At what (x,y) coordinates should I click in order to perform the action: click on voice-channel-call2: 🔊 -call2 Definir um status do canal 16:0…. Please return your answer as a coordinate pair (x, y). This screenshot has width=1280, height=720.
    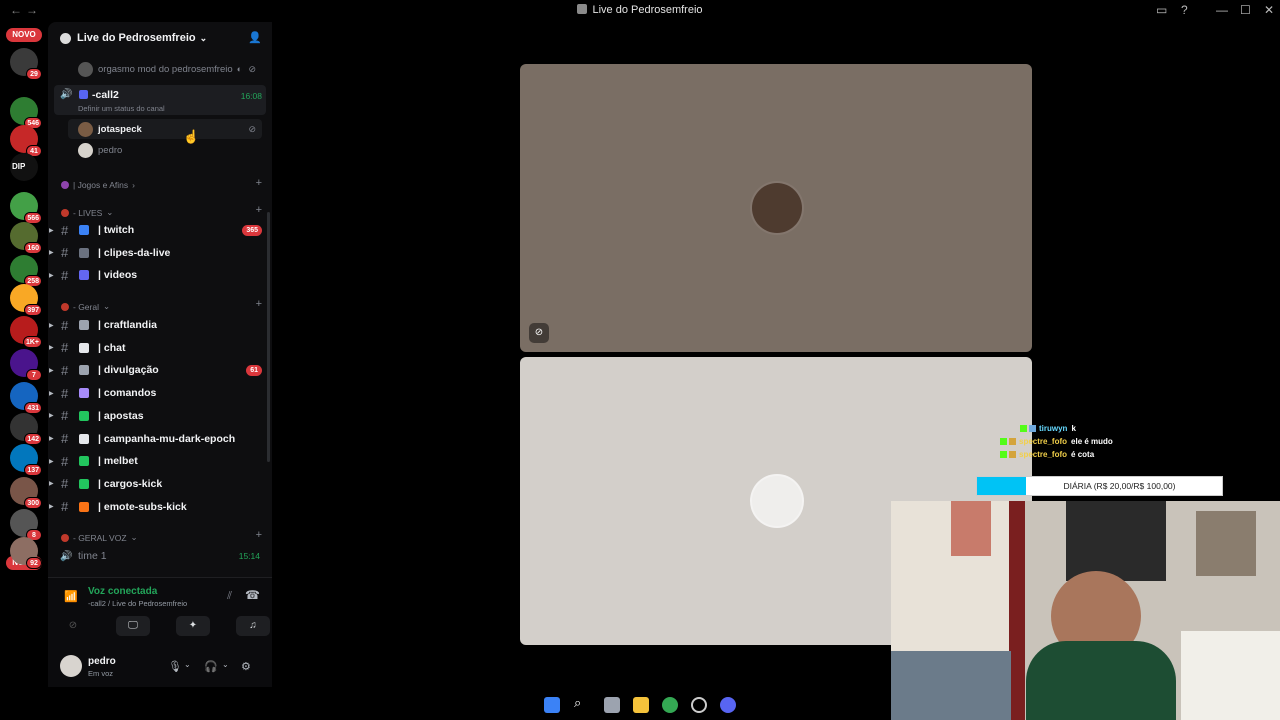
    Looking at the image, I should click on (160, 100).